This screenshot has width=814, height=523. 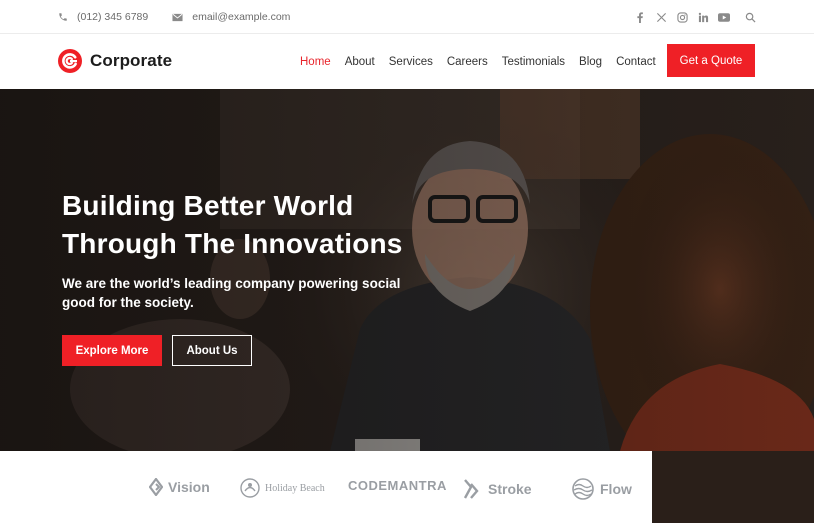 What do you see at coordinates (407, 17) in the screenshot?
I see `top-bar: (012) 345 6789 email@example.com` at bounding box center [407, 17].